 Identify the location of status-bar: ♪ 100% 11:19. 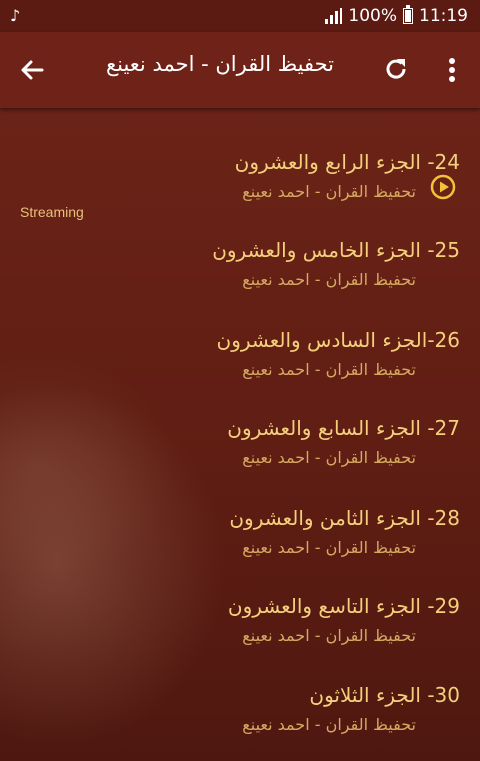
(240, 16).